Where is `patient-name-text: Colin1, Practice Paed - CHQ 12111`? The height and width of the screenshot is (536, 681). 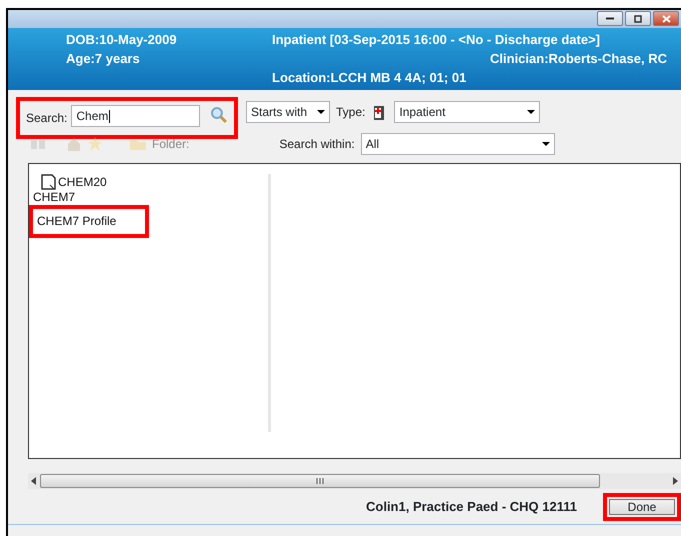
patient-name-text: Colin1, Practice Paed - CHQ 12111 is located at coordinates (471, 507).